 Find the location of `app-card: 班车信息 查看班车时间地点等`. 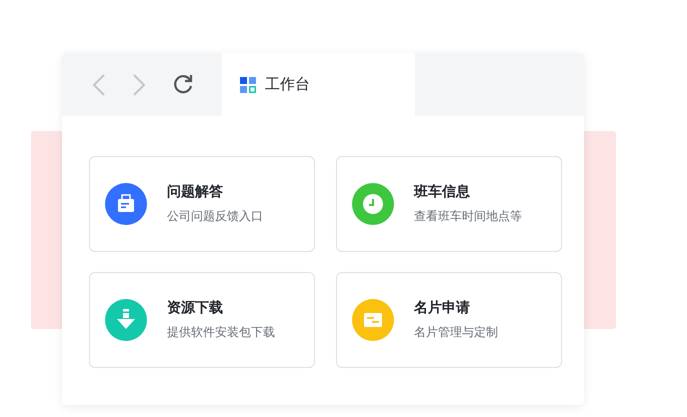

app-card: 班车信息 查看班车时间地点等 is located at coordinates (449, 204).